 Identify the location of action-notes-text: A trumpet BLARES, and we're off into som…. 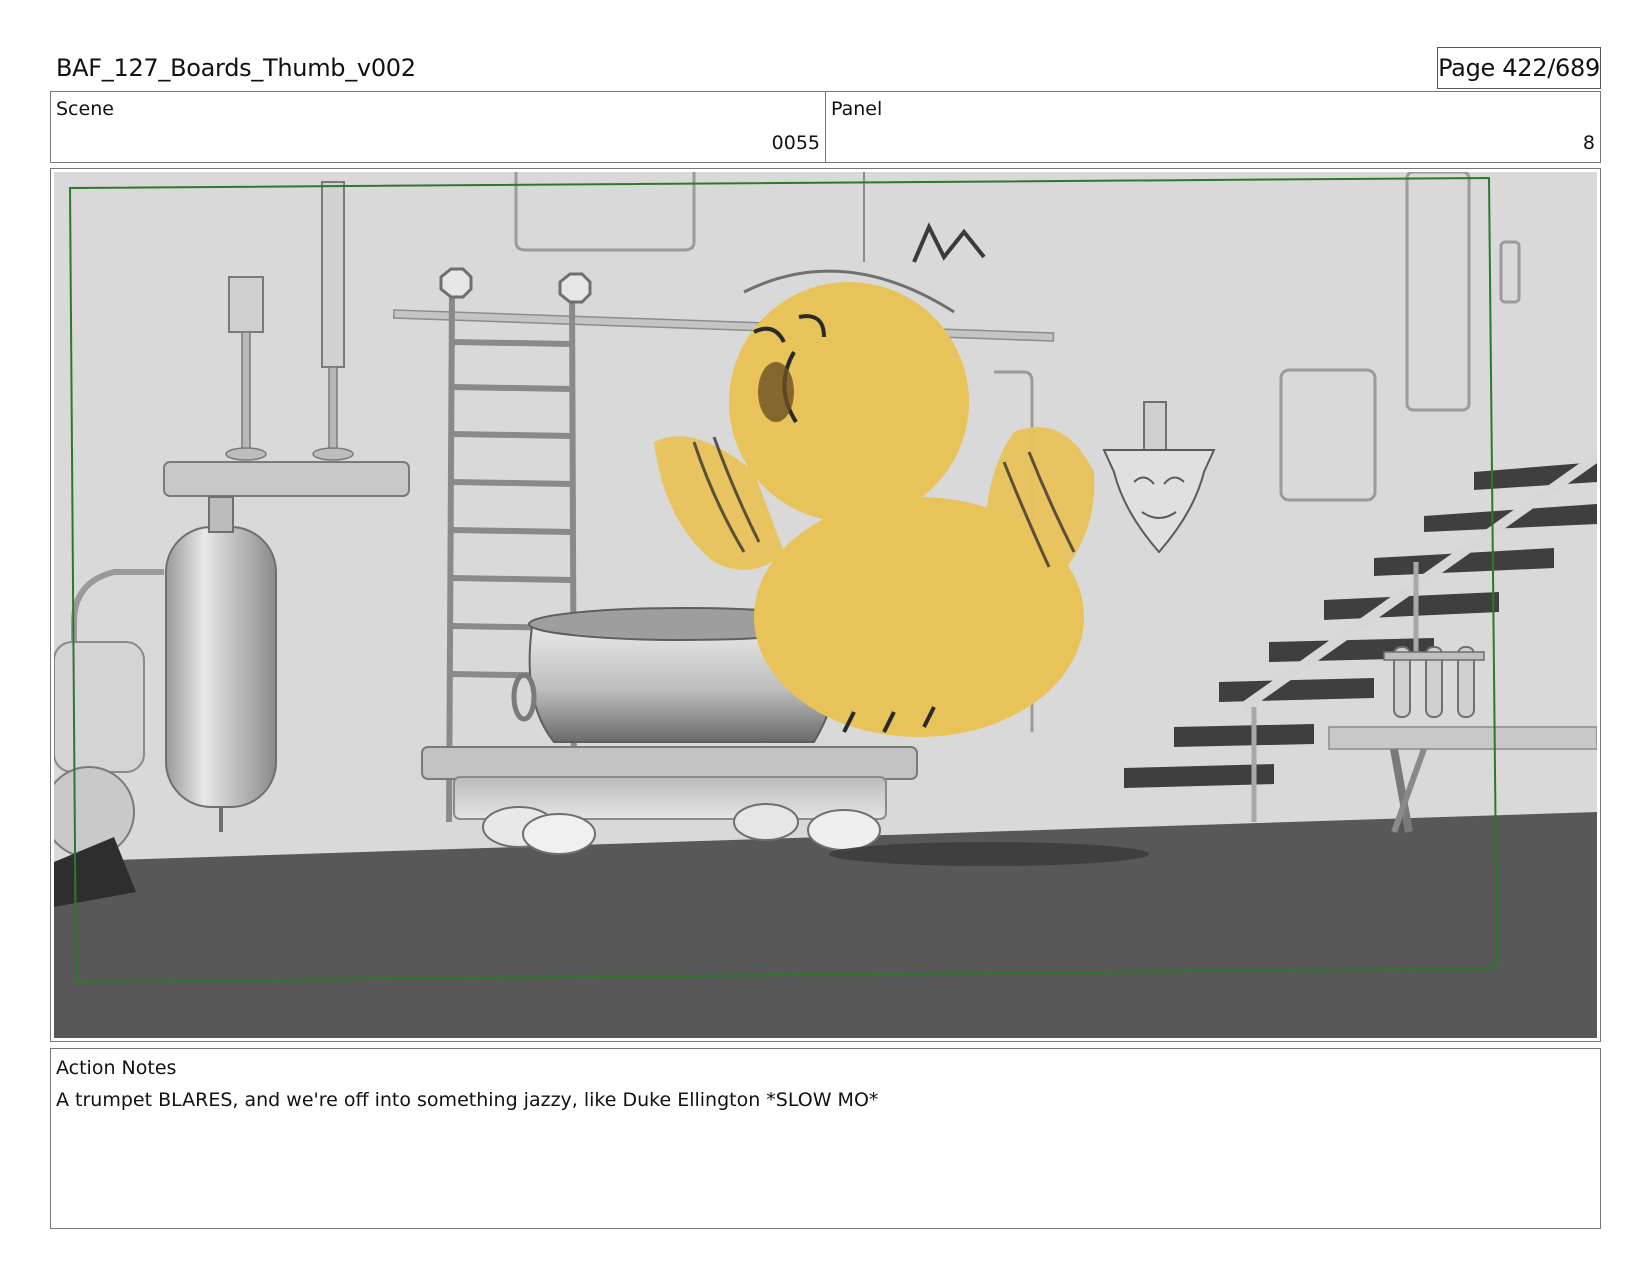
(467, 1100).